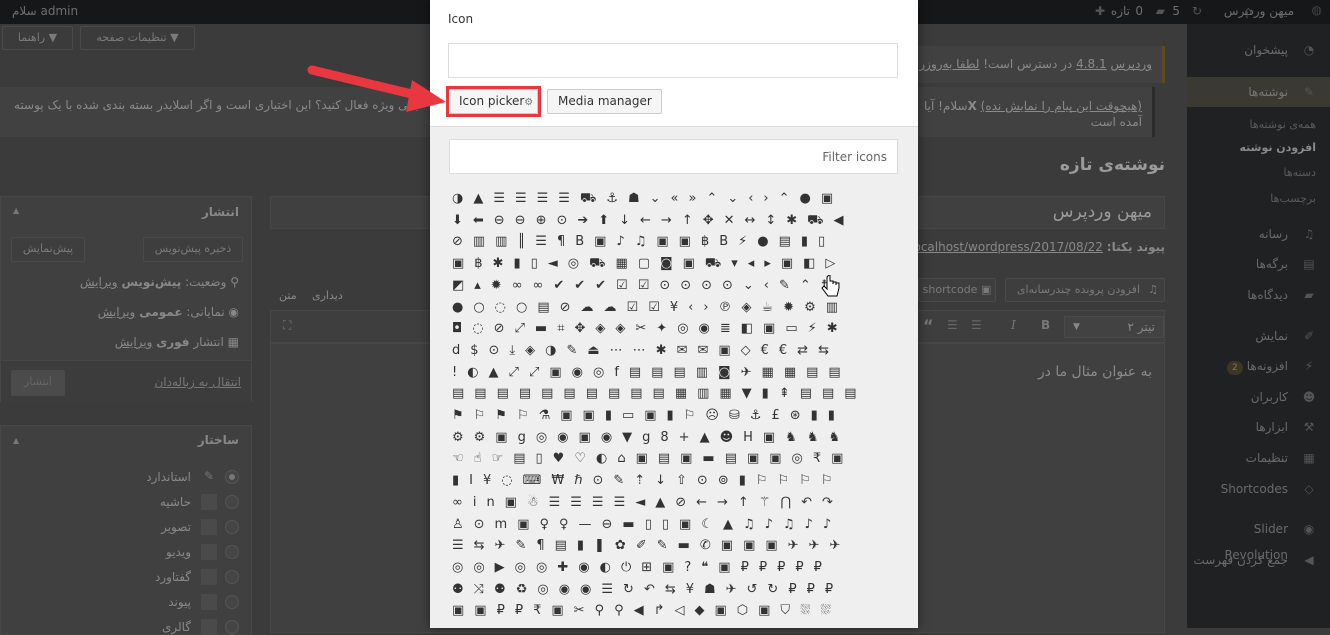 The image size is (1330, 635). What do you see at coordinates (682, 199) in the screenshot?
I see `icon-row: ◑▲☰☰☰☰⛟⚓☗⌄«»⌃⌄‹›⌃●▣` at bounding box center [682, 199].